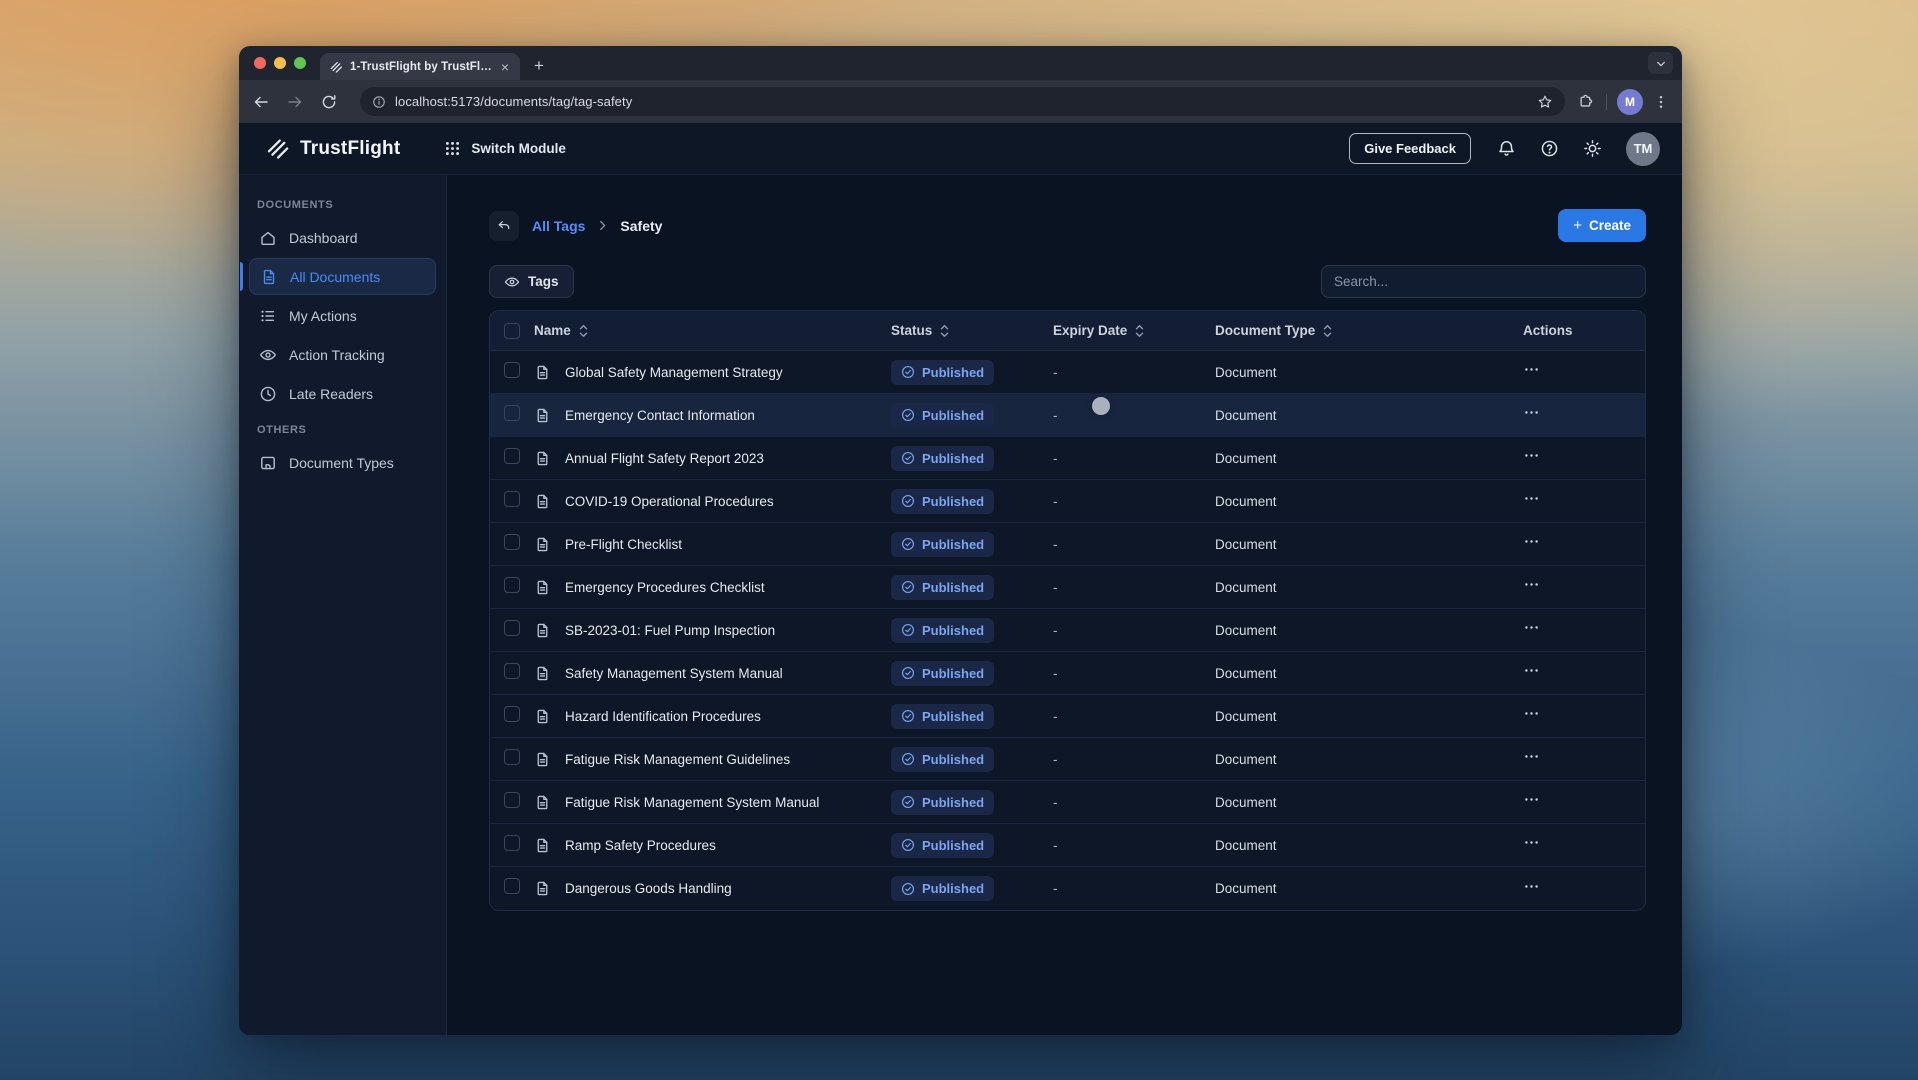 The width and height of the screenshot is (1918, 1080). I want to click on sidebar-item-action-tracking: Action Tracking, so click(342, 354).